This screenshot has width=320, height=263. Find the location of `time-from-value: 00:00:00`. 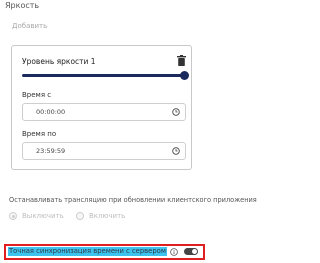

time-from-value: 00:00:00 is located at coordinates (51, 112).